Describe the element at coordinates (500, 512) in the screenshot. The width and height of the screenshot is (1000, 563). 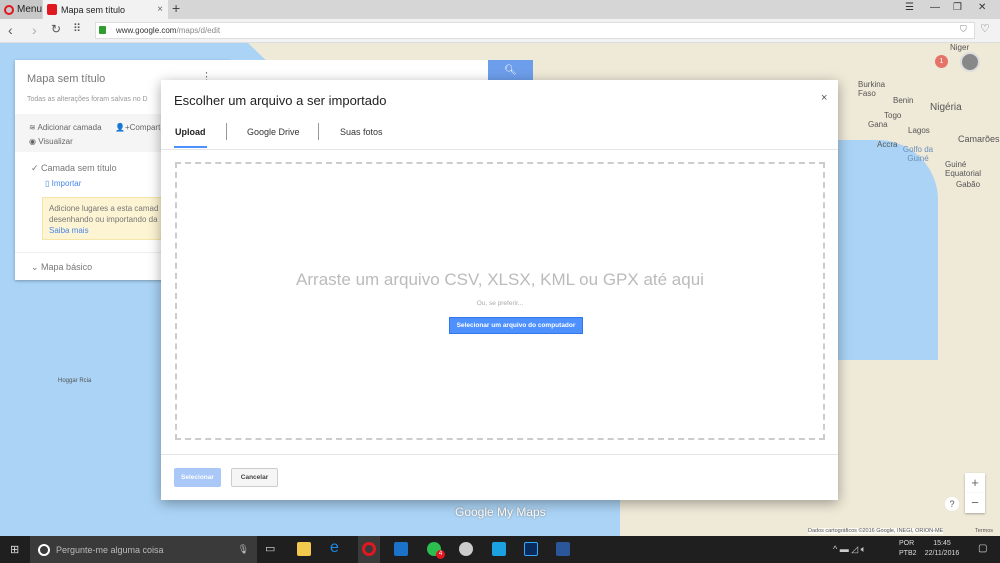
I see `google-my-maps-logo: Google My Maps` at that location.